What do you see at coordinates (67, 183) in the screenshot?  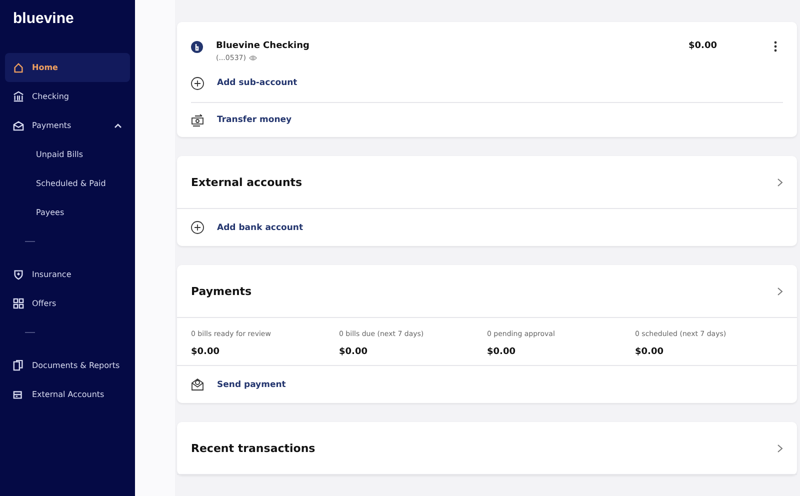 I see `nav-item: Scheduled & Paid` at bounding box center [67, 183].